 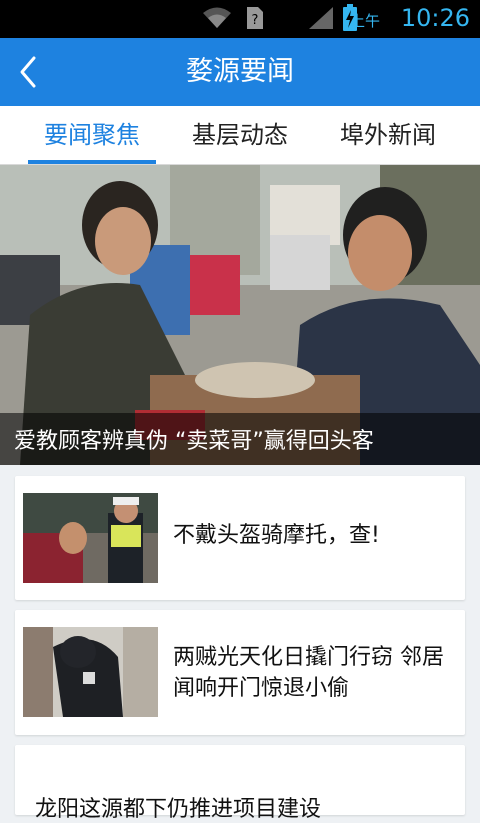 What do you see at coordinates (92, 135) in the screenshot?
I see `tab-focus-news: 要闻聚焦` at bounding box center [92, 135].